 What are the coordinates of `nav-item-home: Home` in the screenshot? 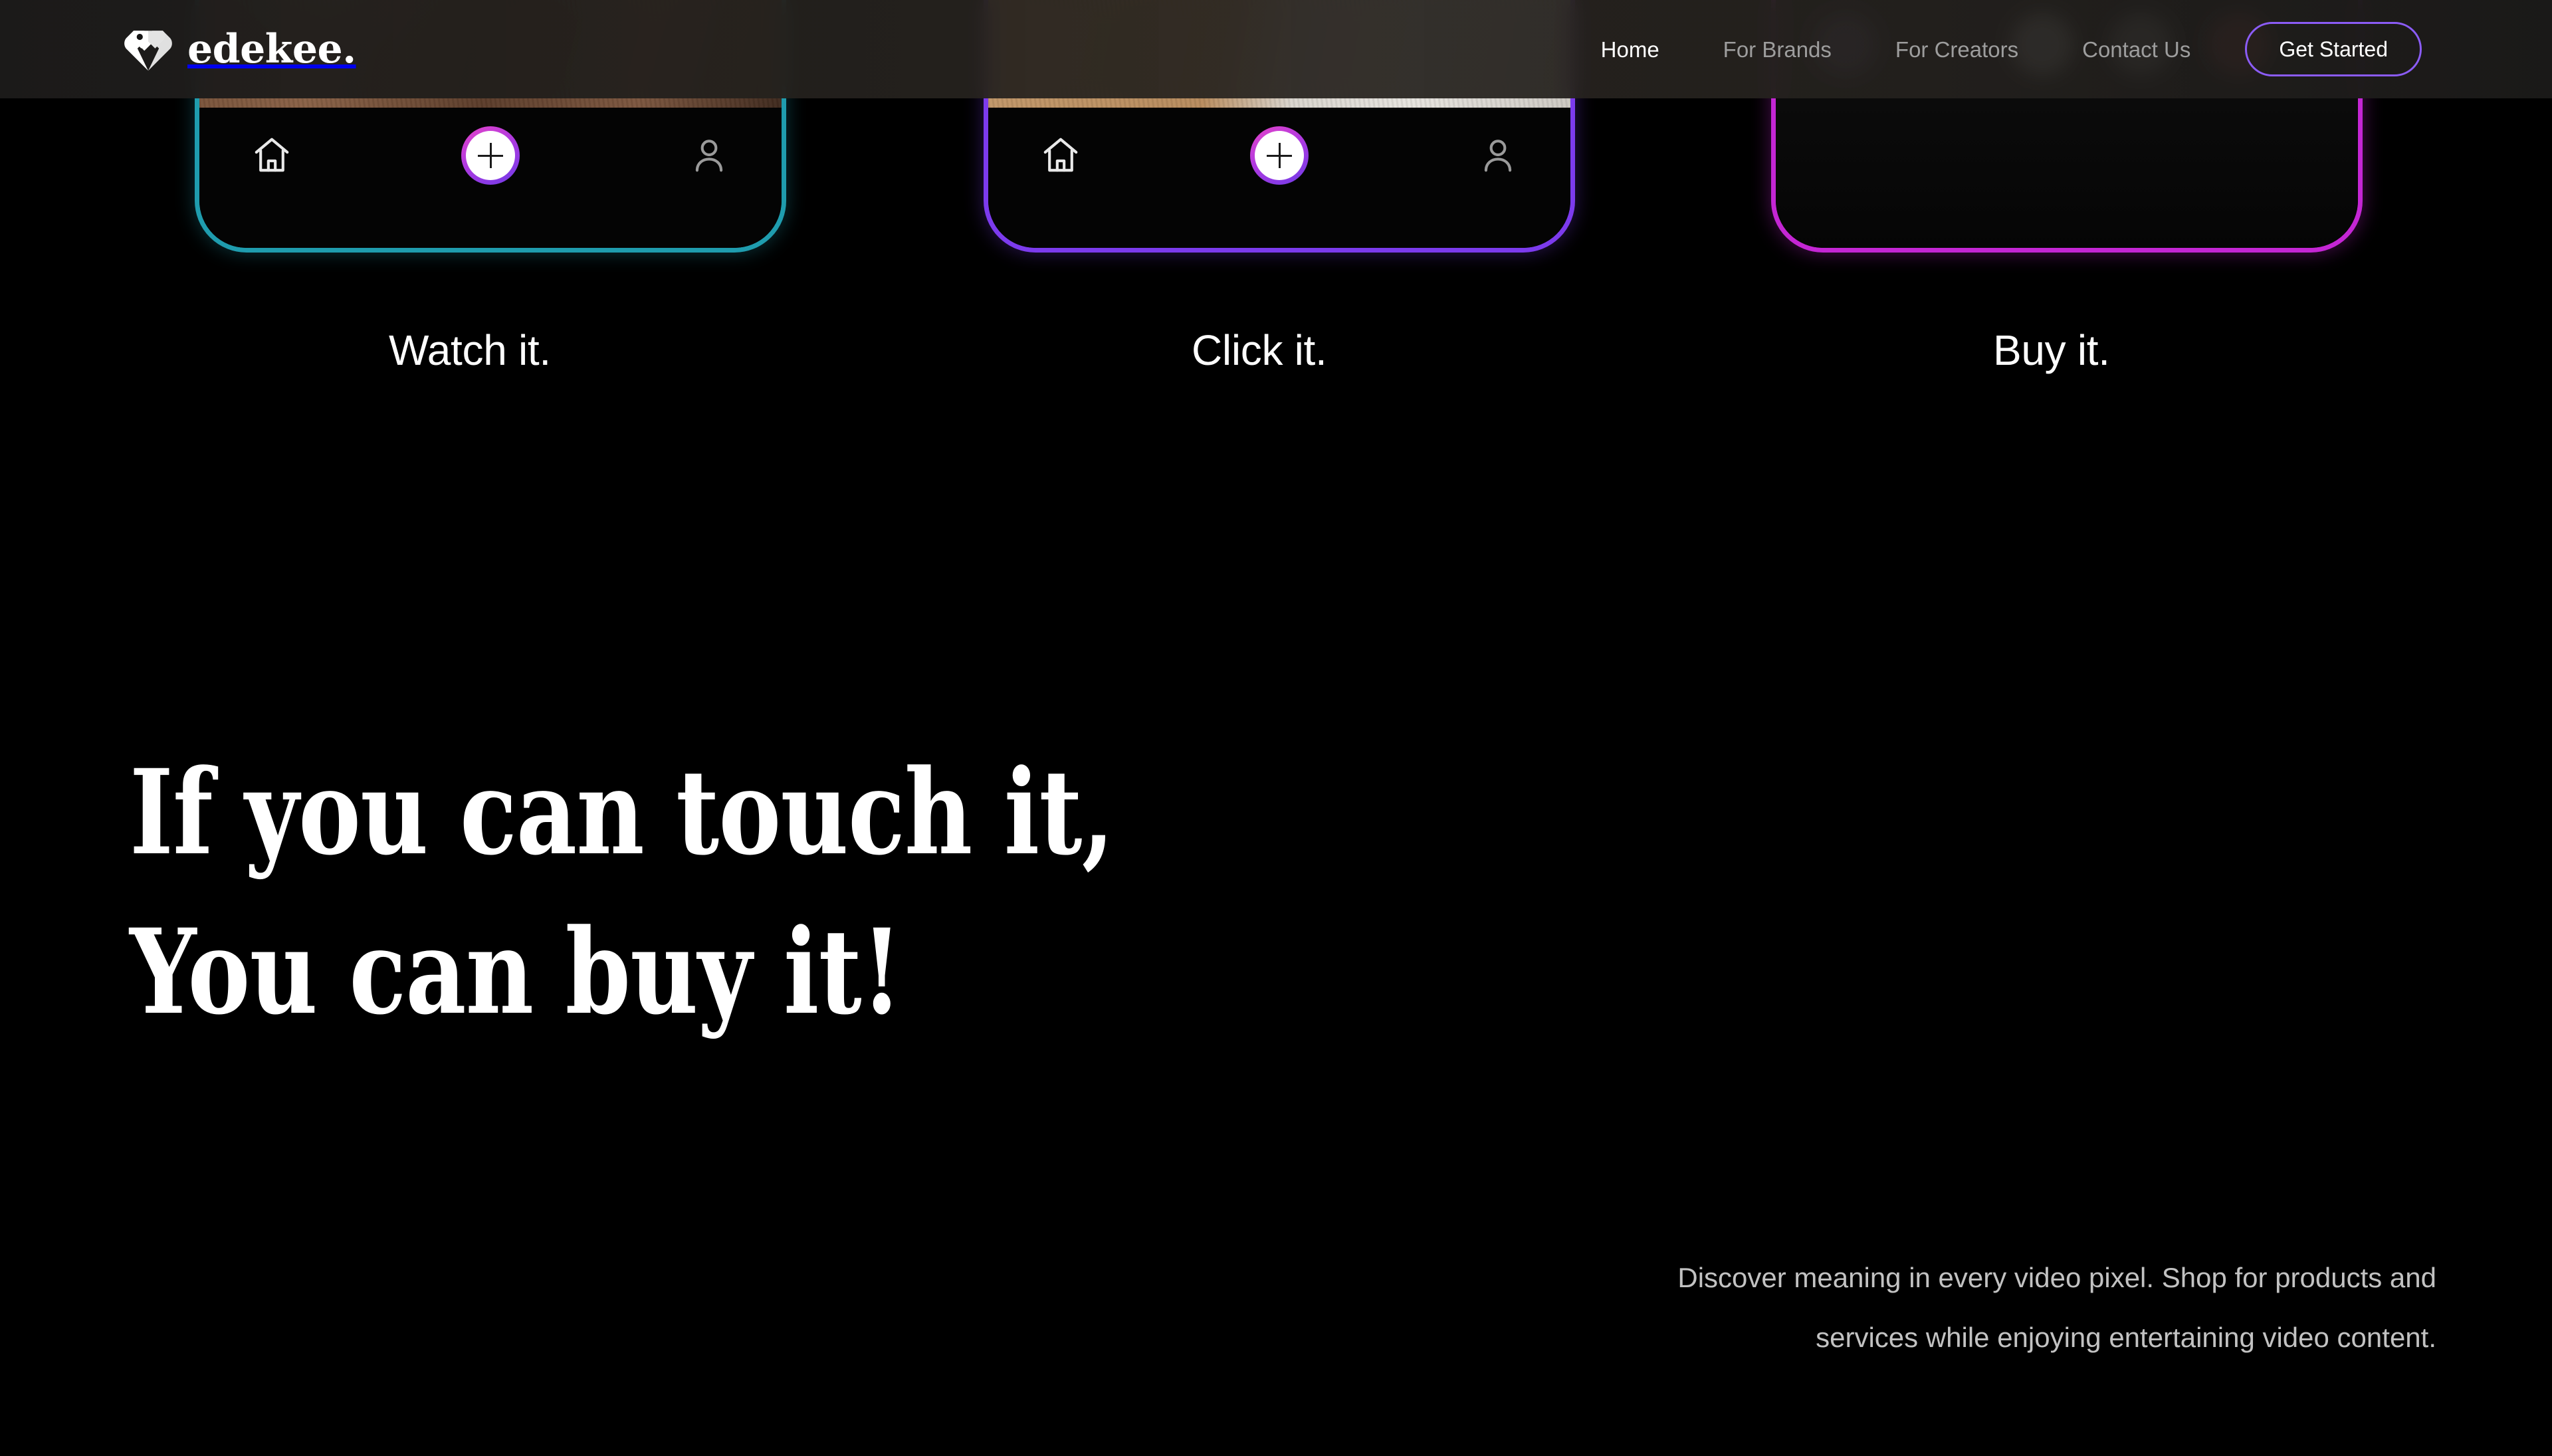 It's located at (1630, 49).